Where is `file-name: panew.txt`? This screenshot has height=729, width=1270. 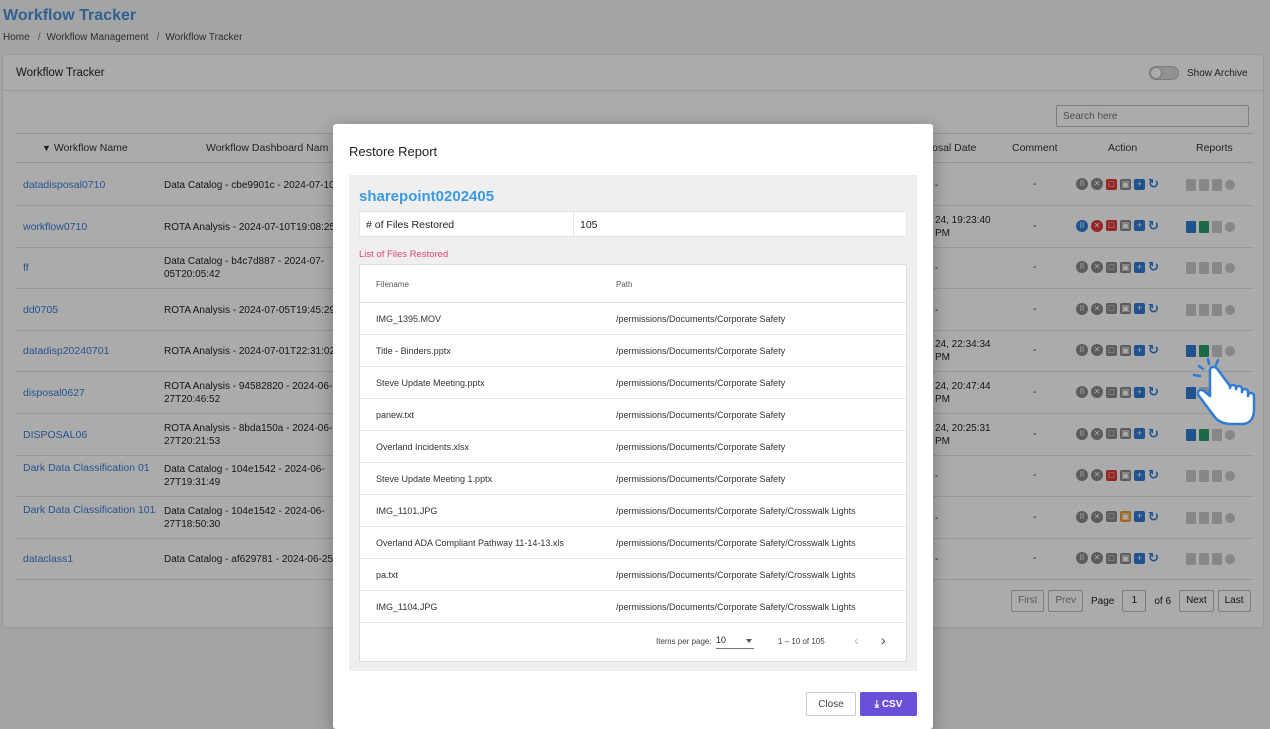 file-name: panew.txt is located at coordinates (395, 415).